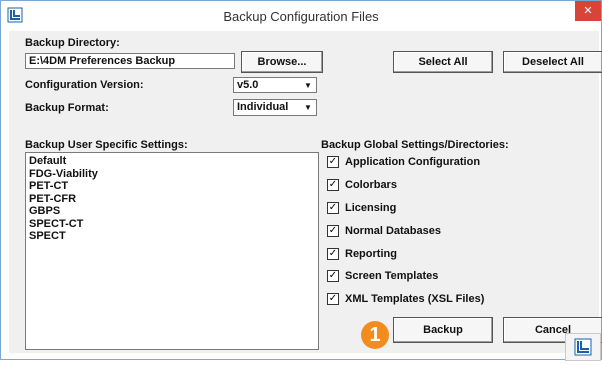 The height and width of the screenshot is (365, 602). I want to click on global-setting-application-configuration: ✓ Application Configuration, so click(403, 162).